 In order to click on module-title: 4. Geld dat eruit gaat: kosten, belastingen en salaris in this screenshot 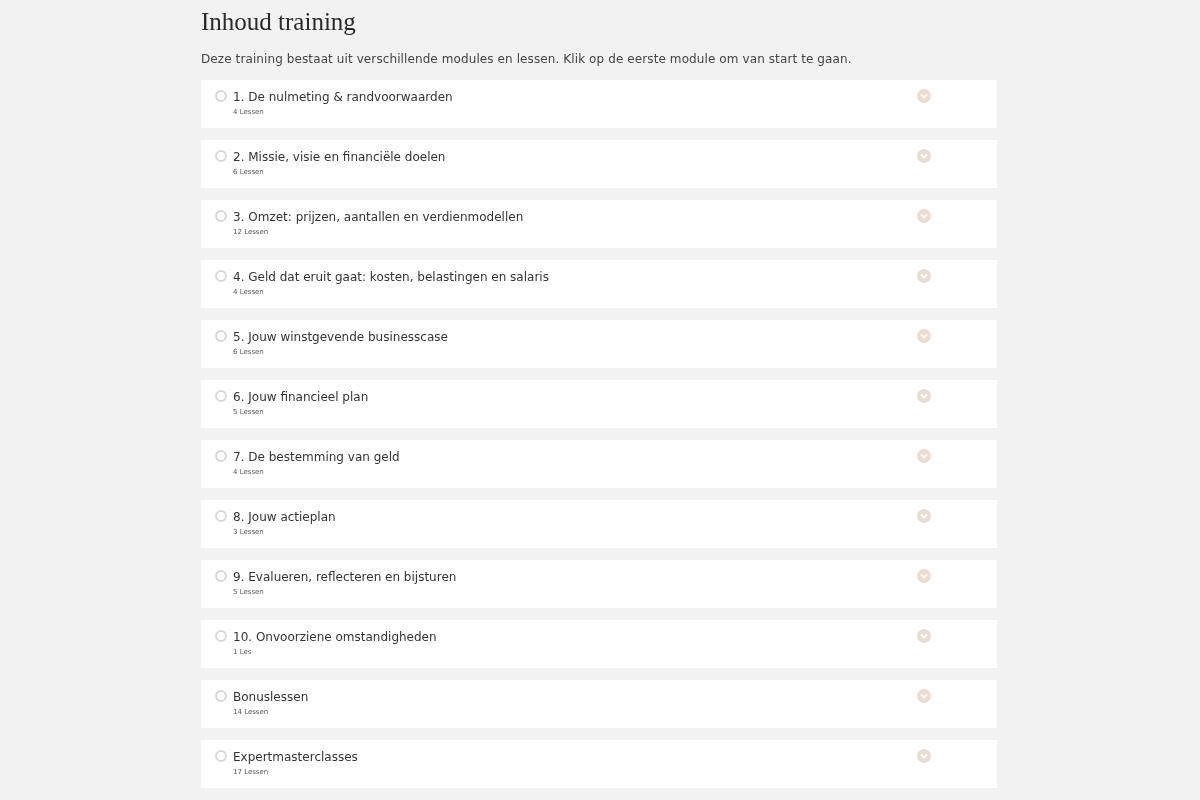, I will do `click(391, 277)`.